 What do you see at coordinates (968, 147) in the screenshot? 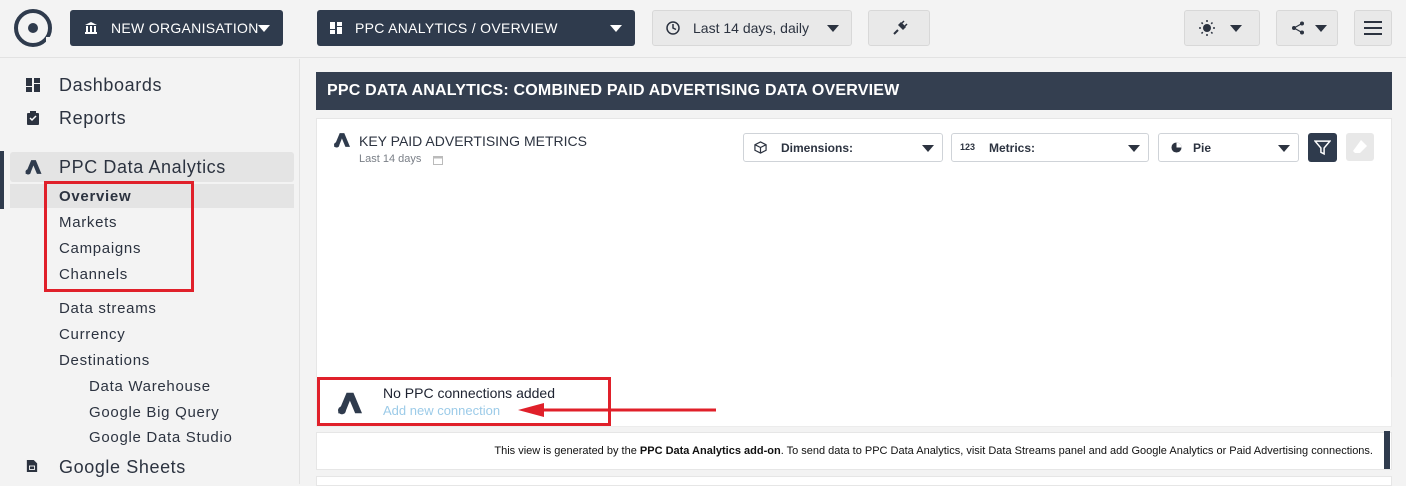
I see `numbers-icon: 123` at bounding box center [968, 147].